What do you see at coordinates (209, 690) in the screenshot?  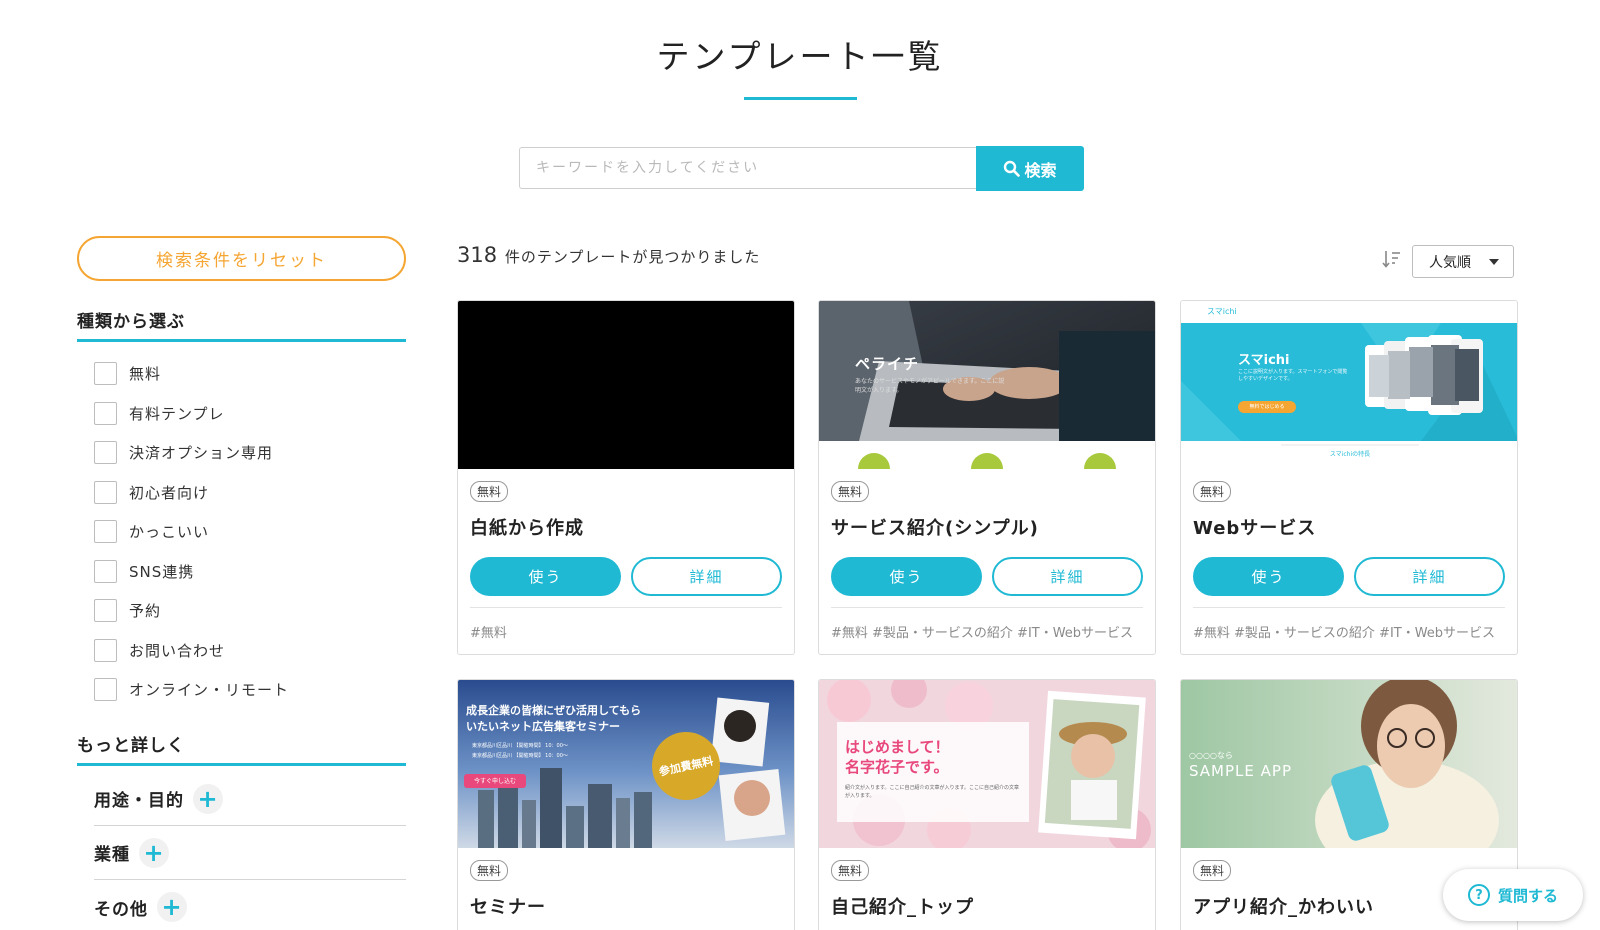 I see `checkbox-label: オンライン・リモート` at bounding box center [209, 690].